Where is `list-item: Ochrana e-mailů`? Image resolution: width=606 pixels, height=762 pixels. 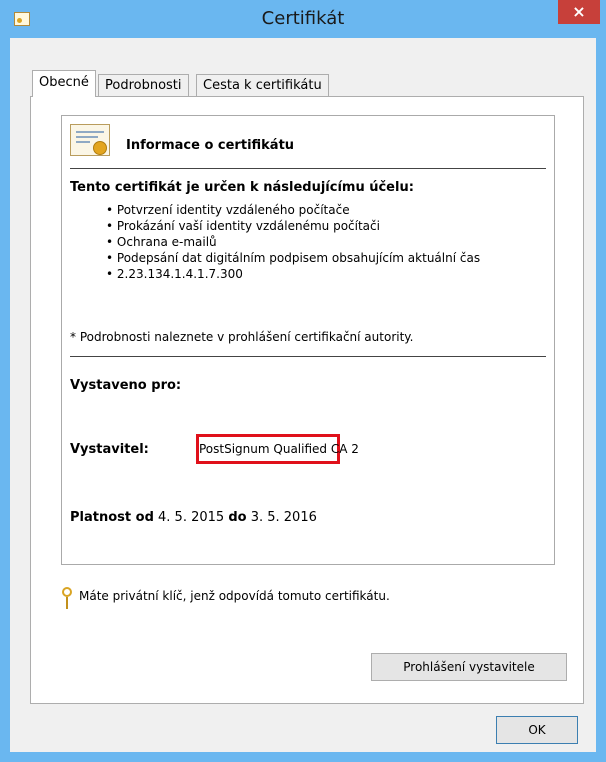 list-item: Ochrana e-mailů is located at coordinates (293, 242).